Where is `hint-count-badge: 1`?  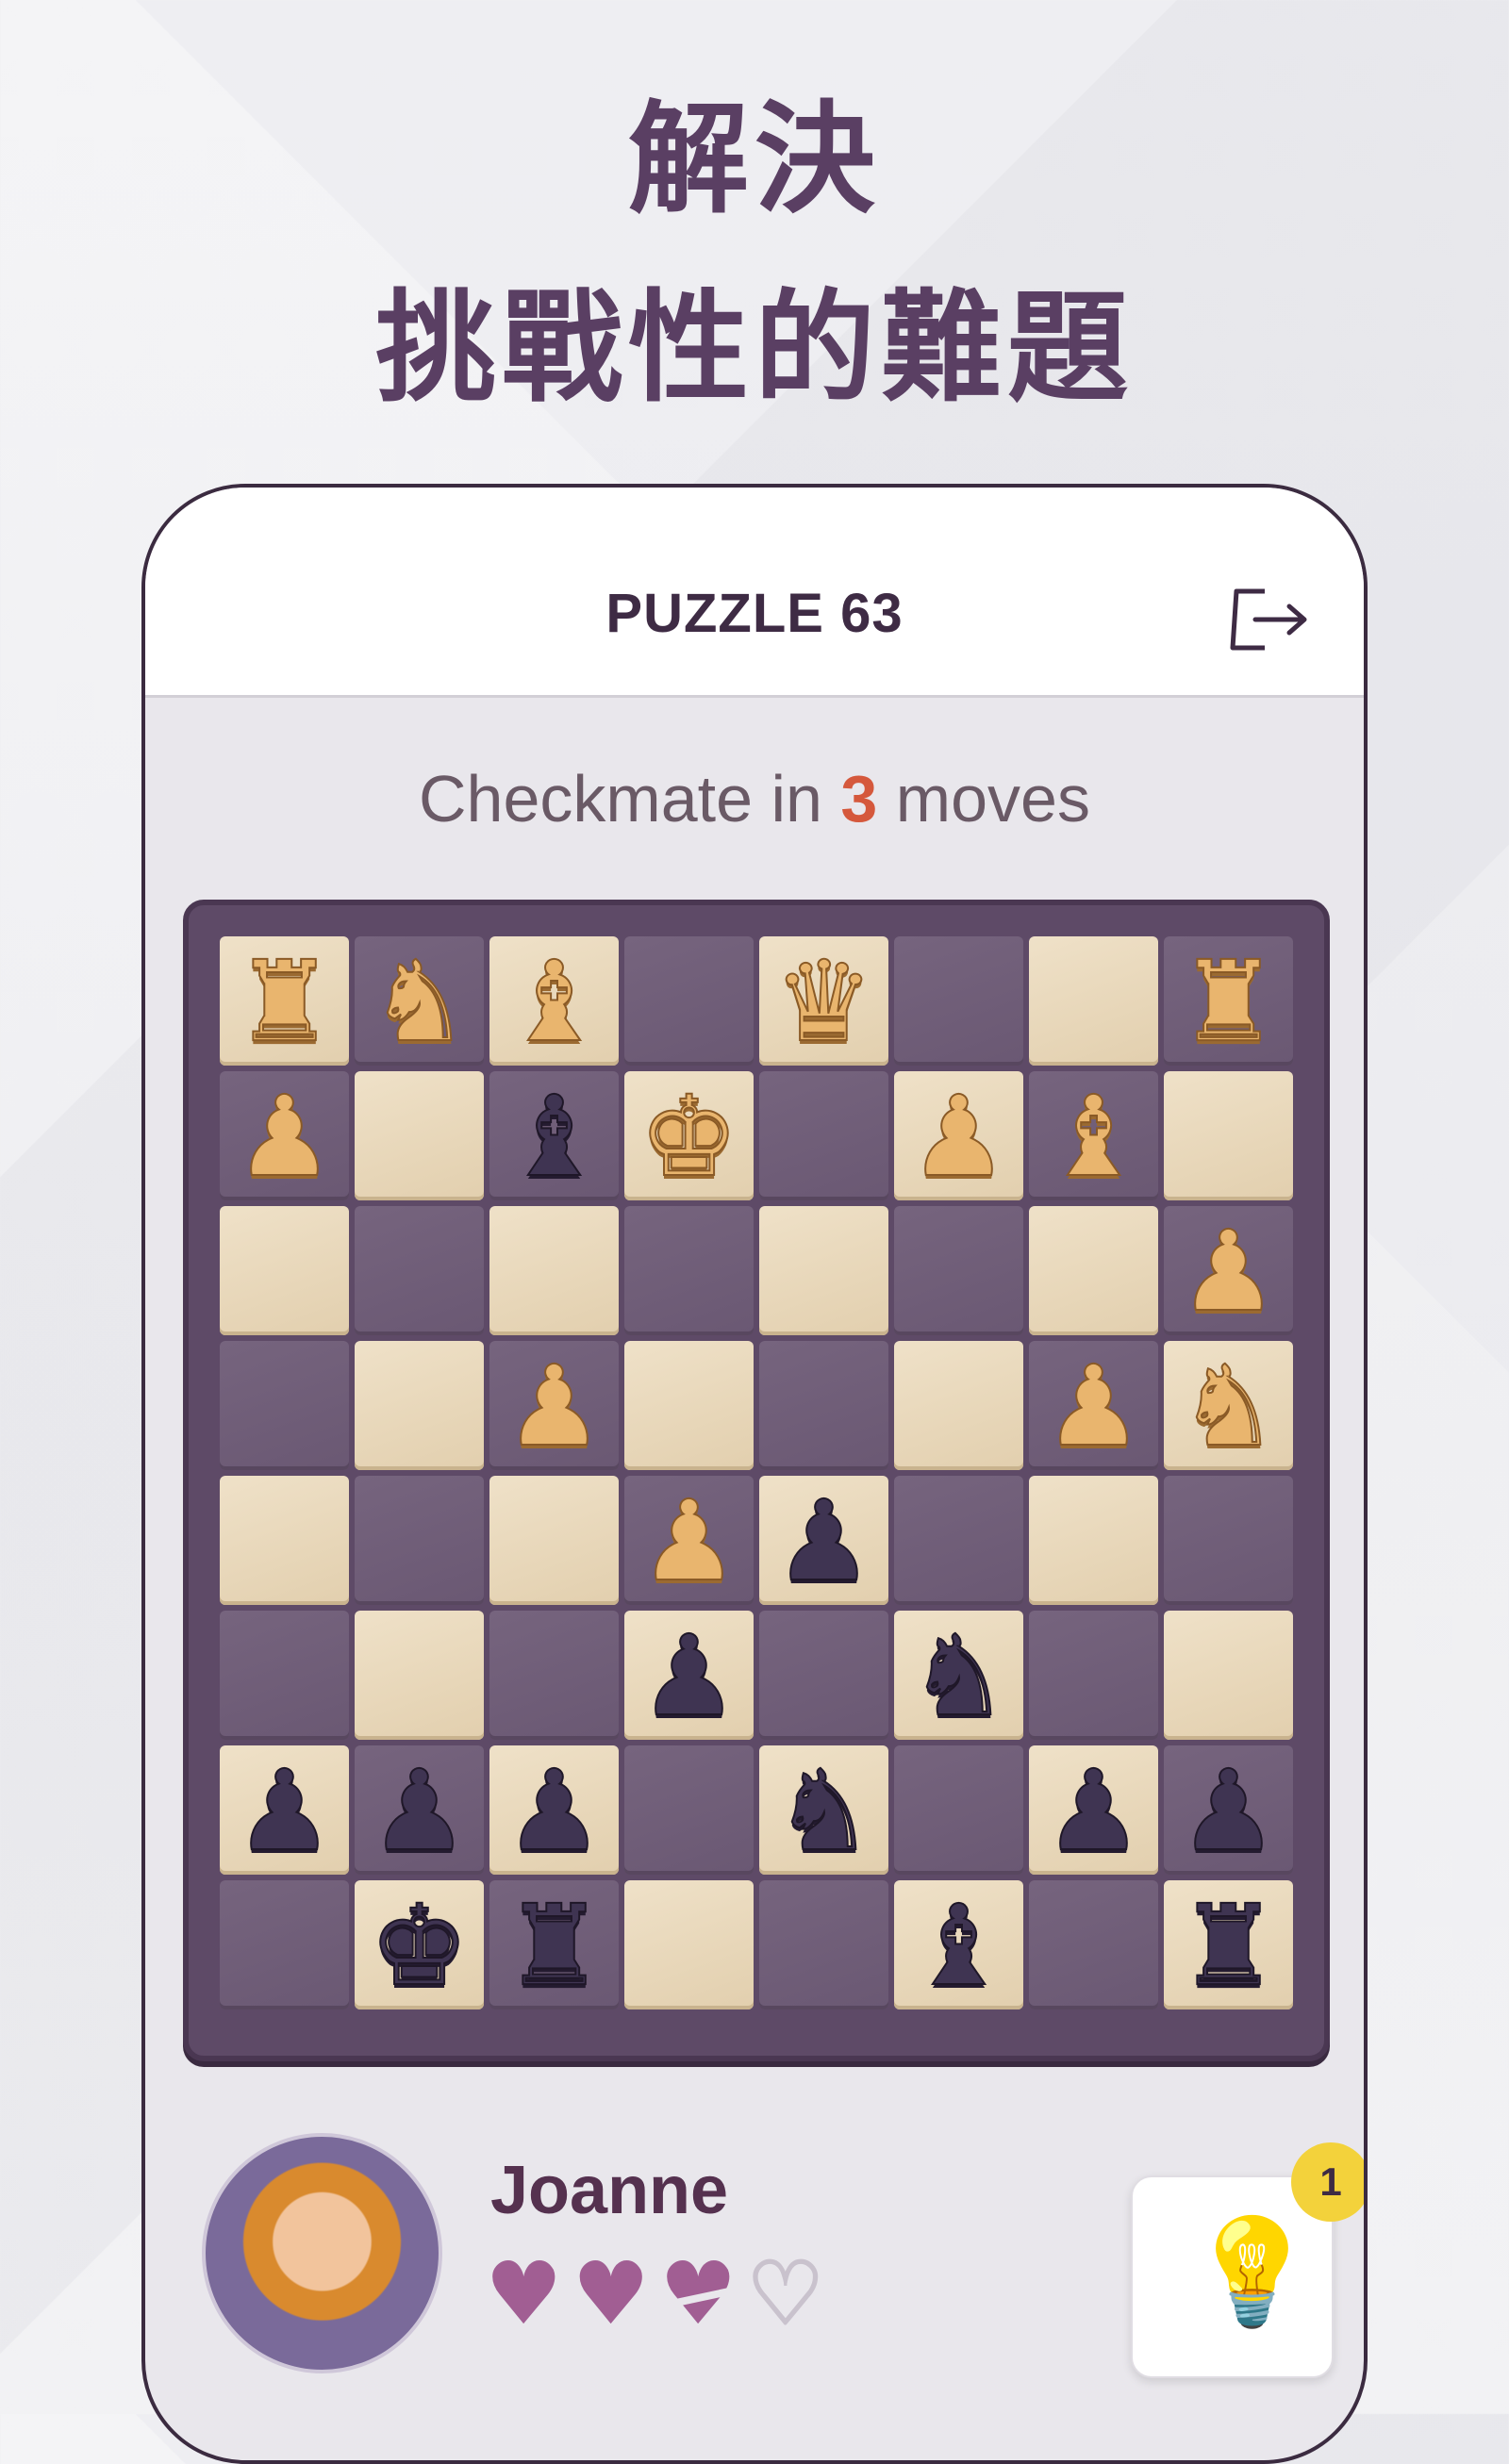
hint-count-badge: 1 is located at coordinates (1327, 2182).